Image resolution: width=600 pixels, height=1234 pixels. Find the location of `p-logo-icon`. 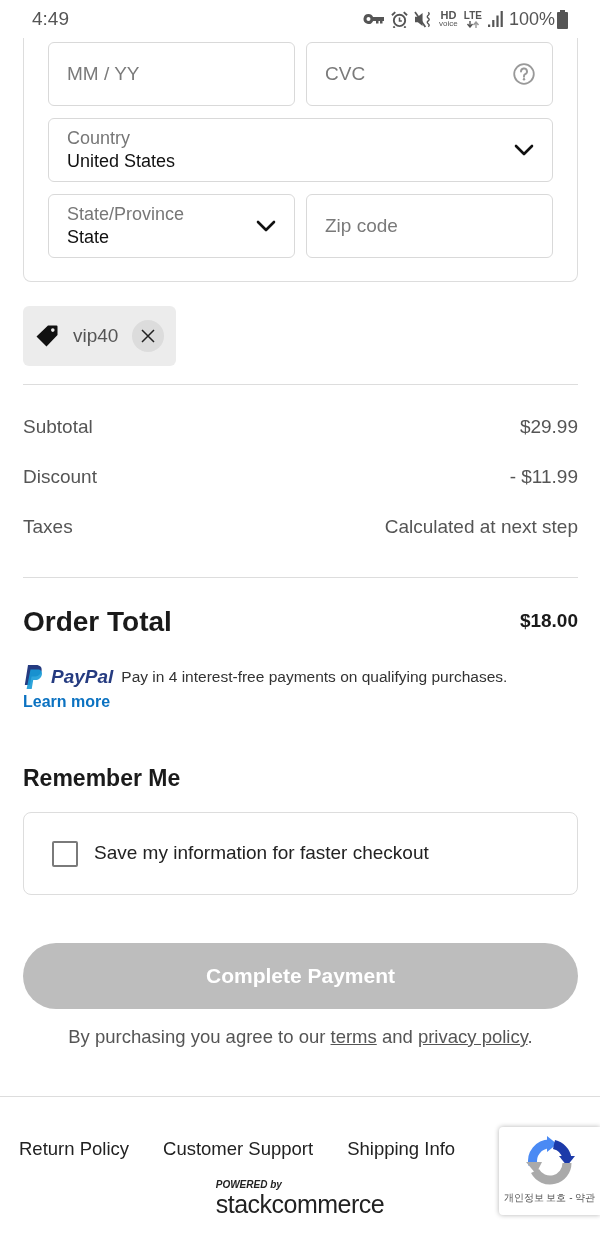

p-logo-icon is located at coordinates (33, 677).